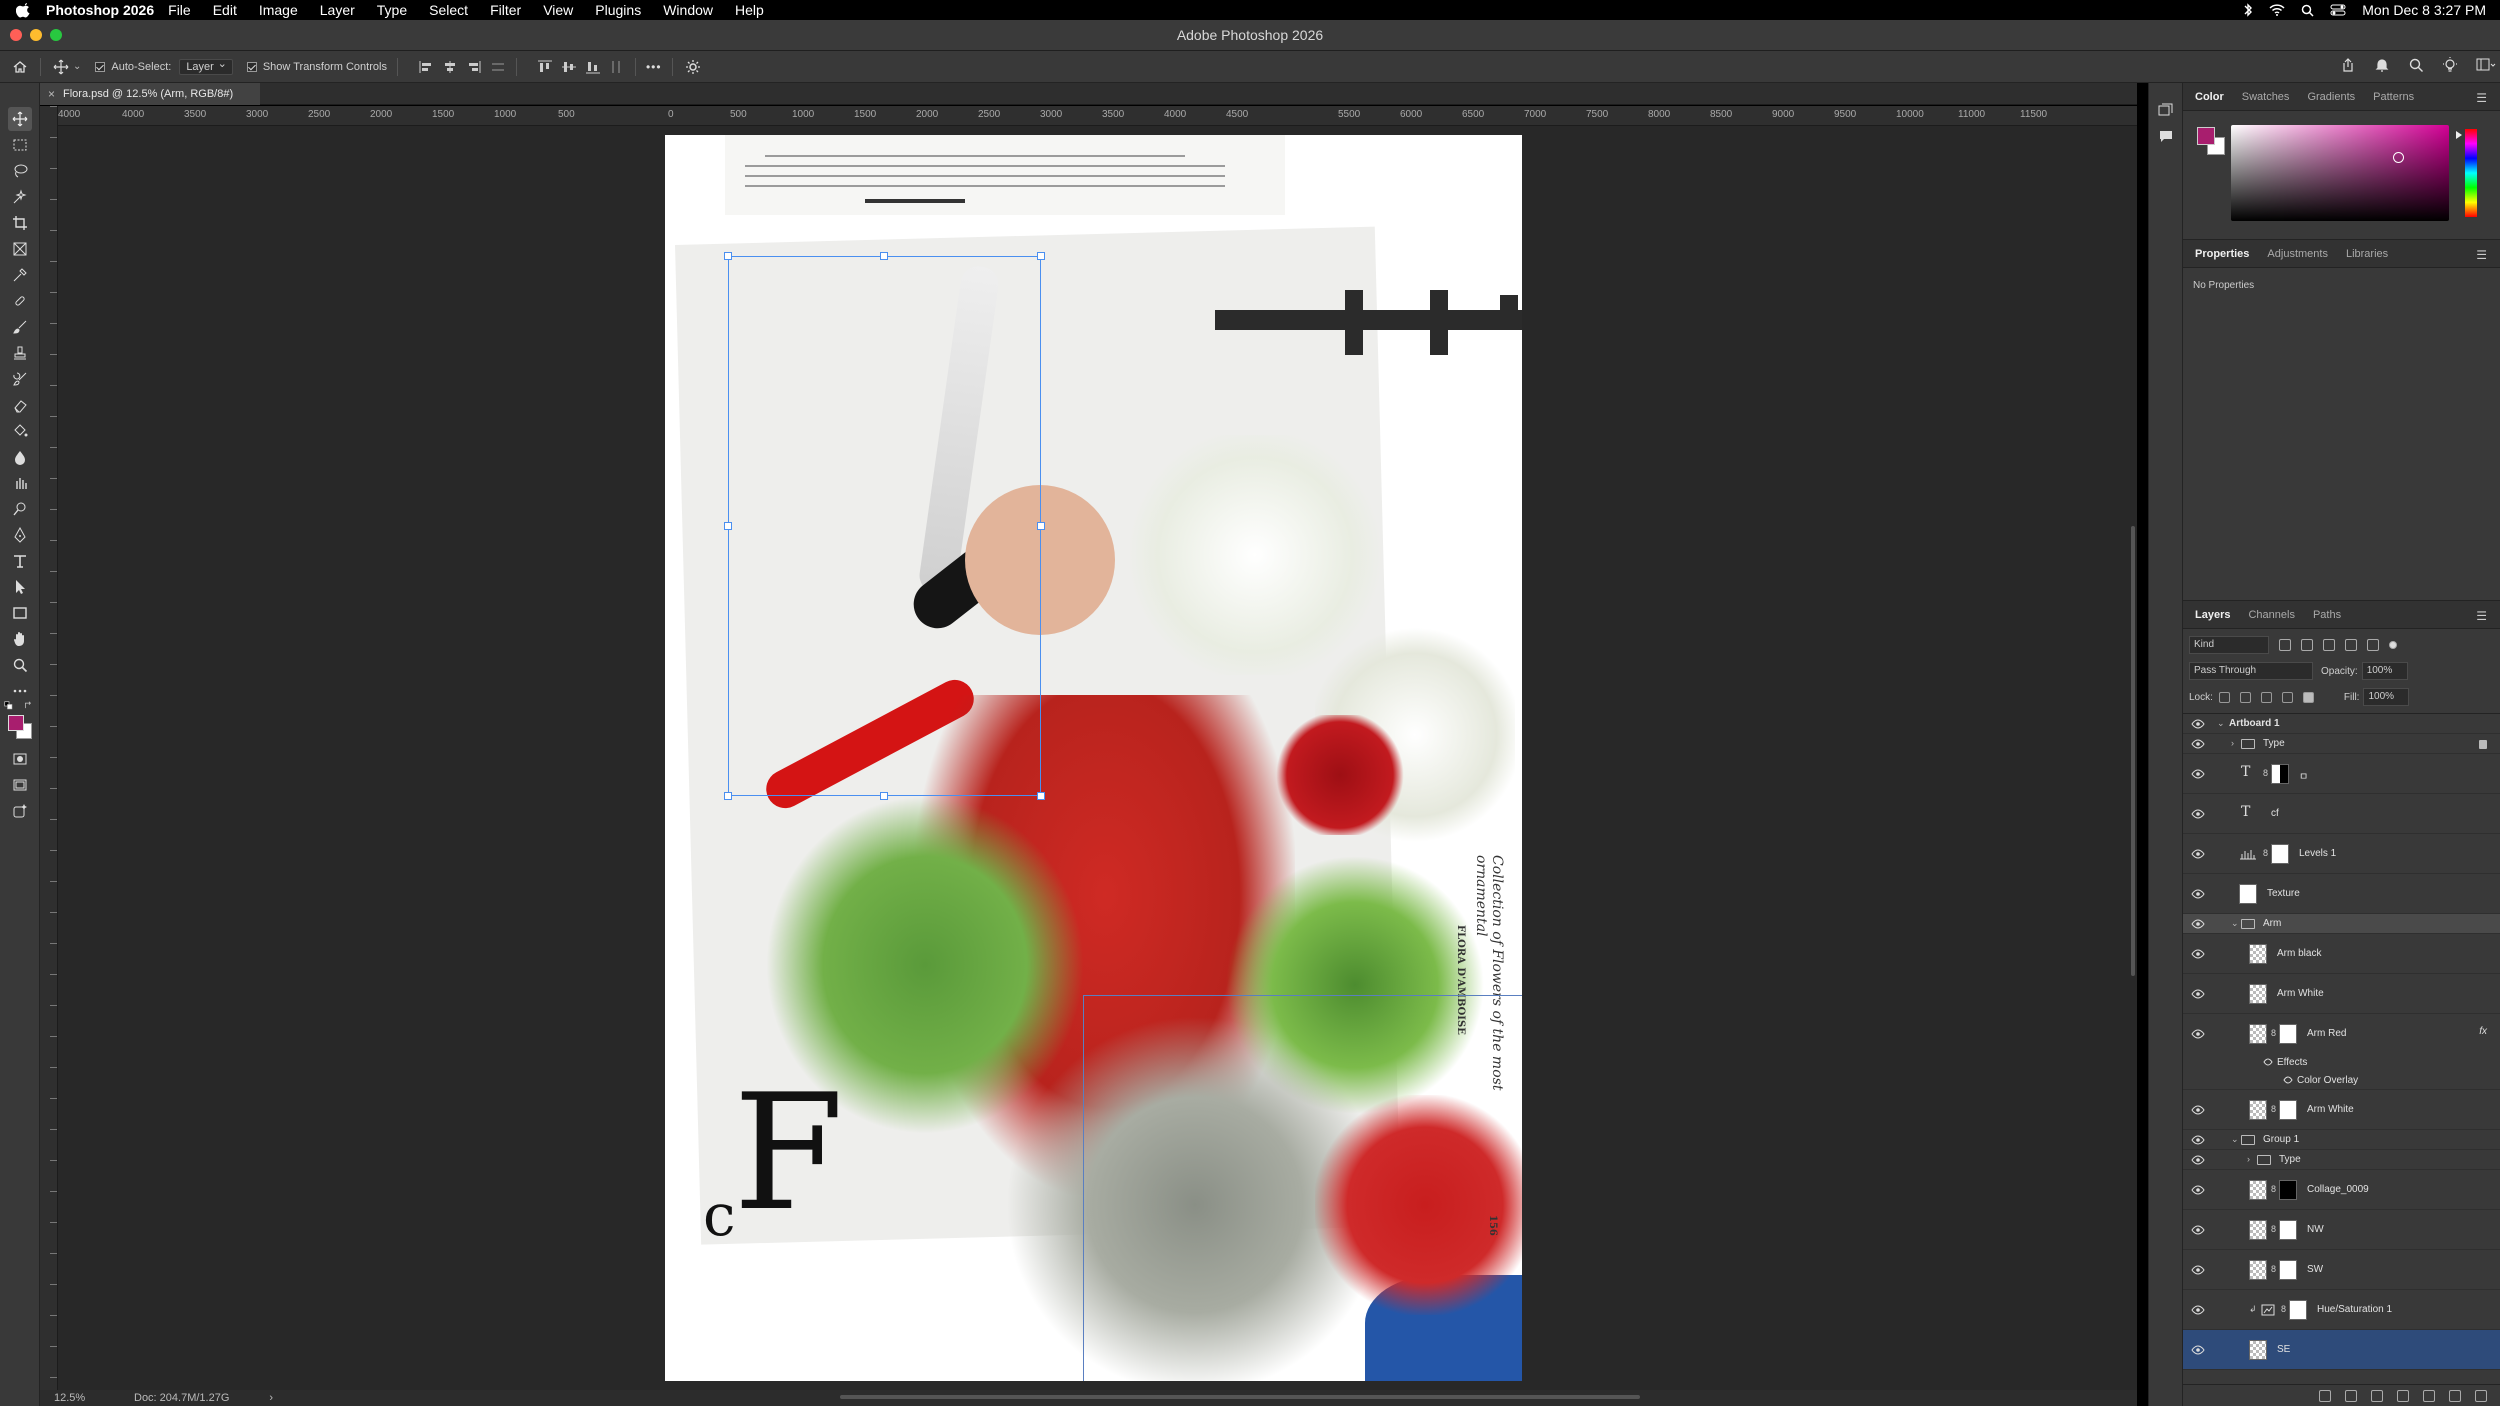 This screenshot has height=1406, width=2500. I want to click on blur-tool-icon, so click(20, 457).